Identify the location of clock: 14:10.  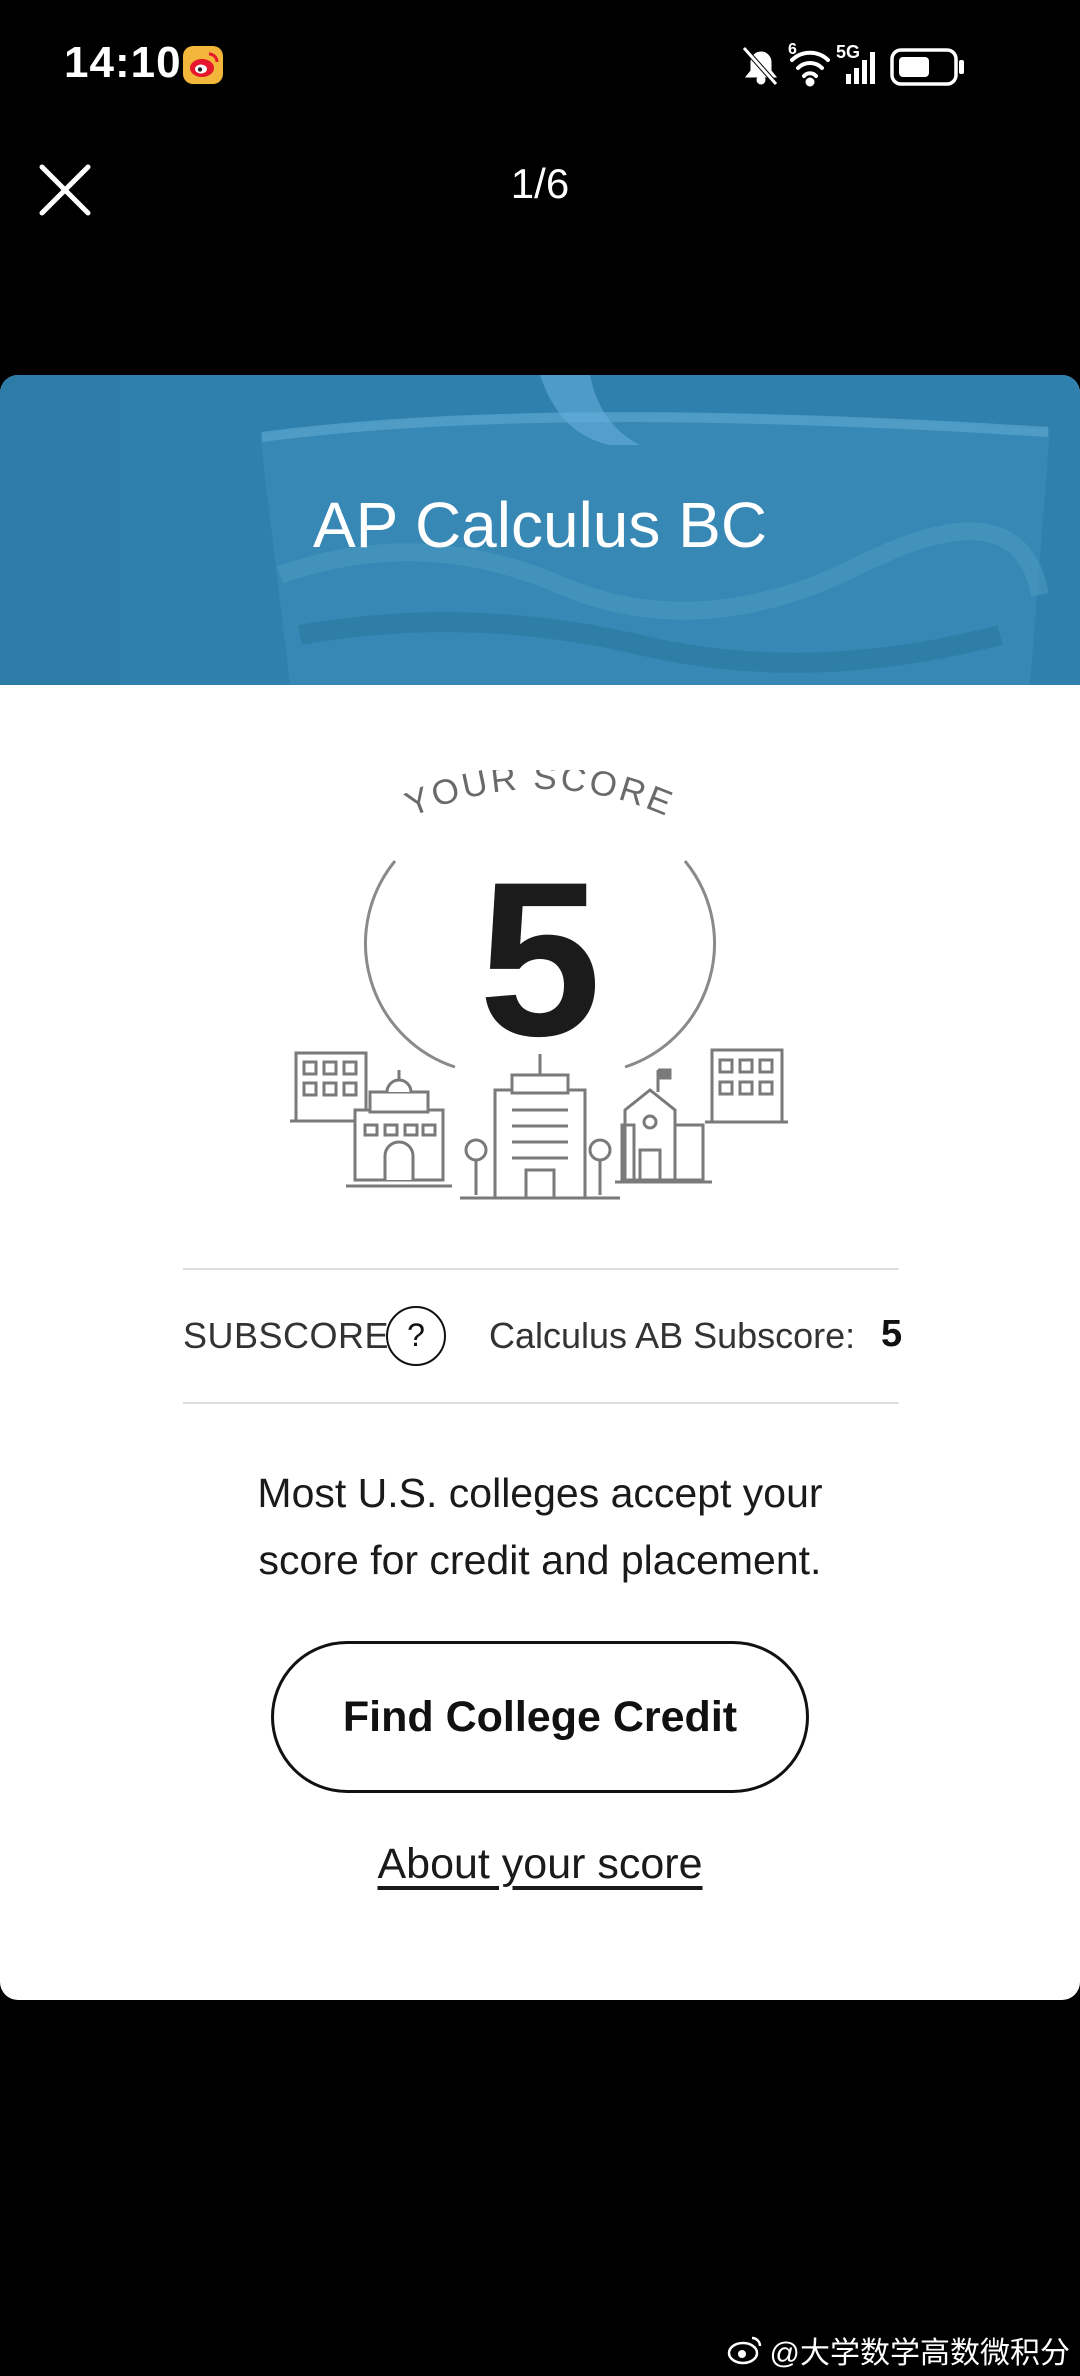
(123, 62).